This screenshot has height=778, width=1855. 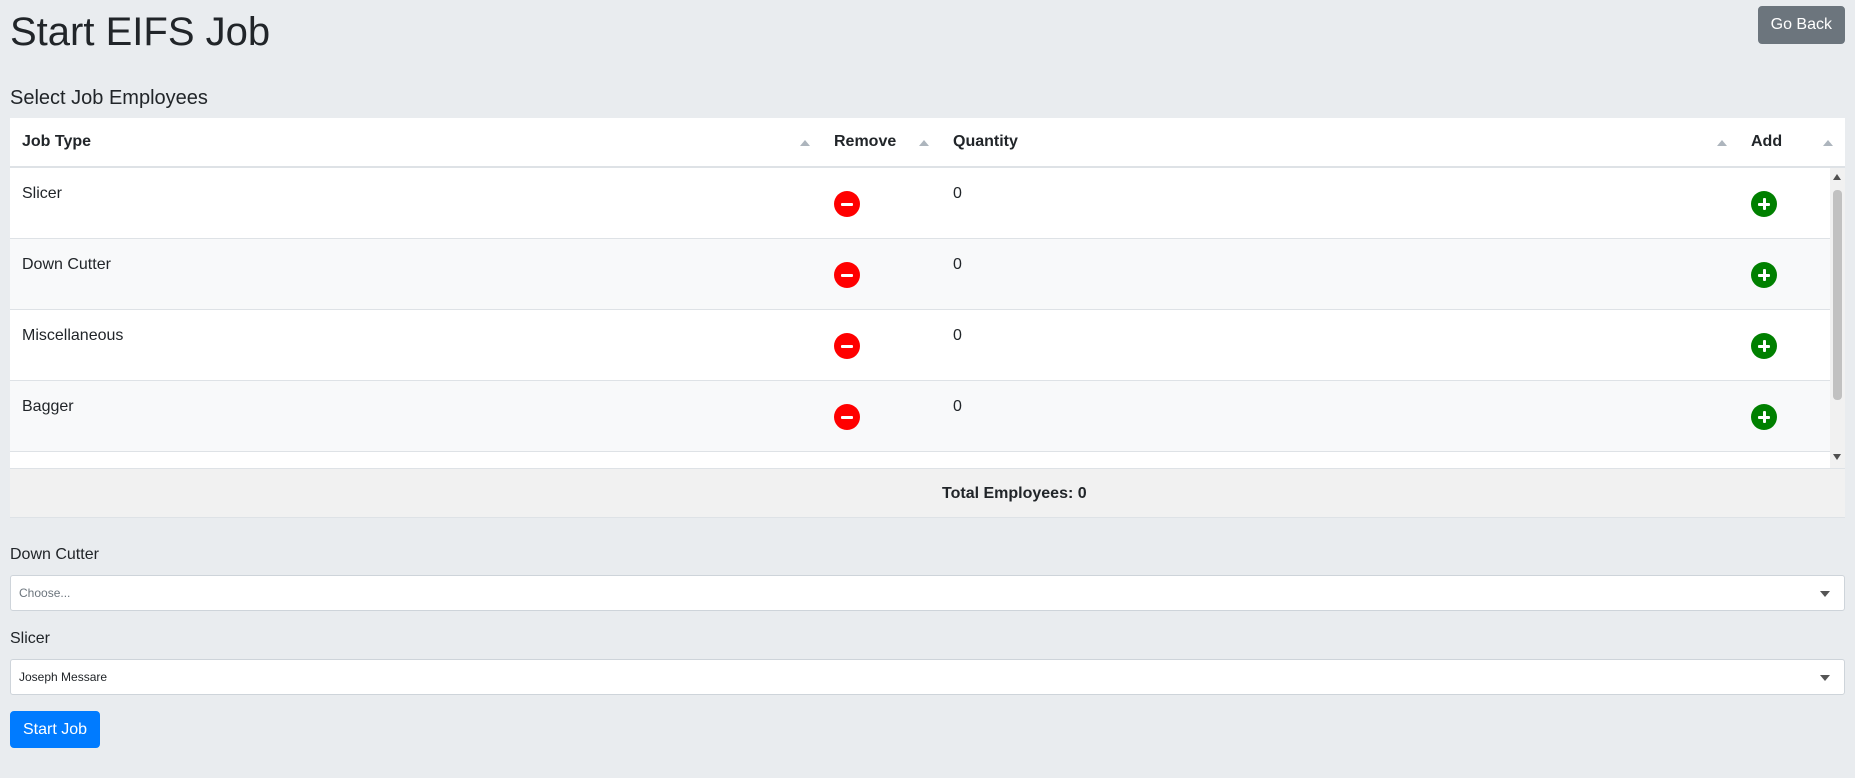 I want to click on go-back-button: Go Back, so click(x=1801, y=25).